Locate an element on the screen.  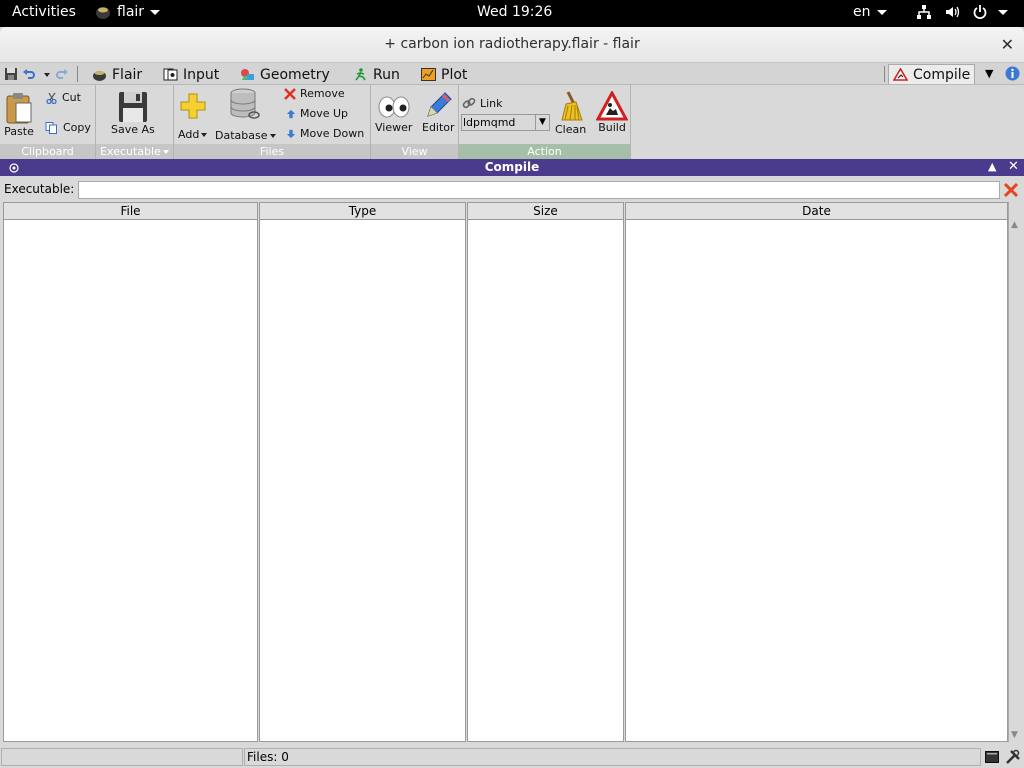
language-menu: en is located at coordinates (870, 12).